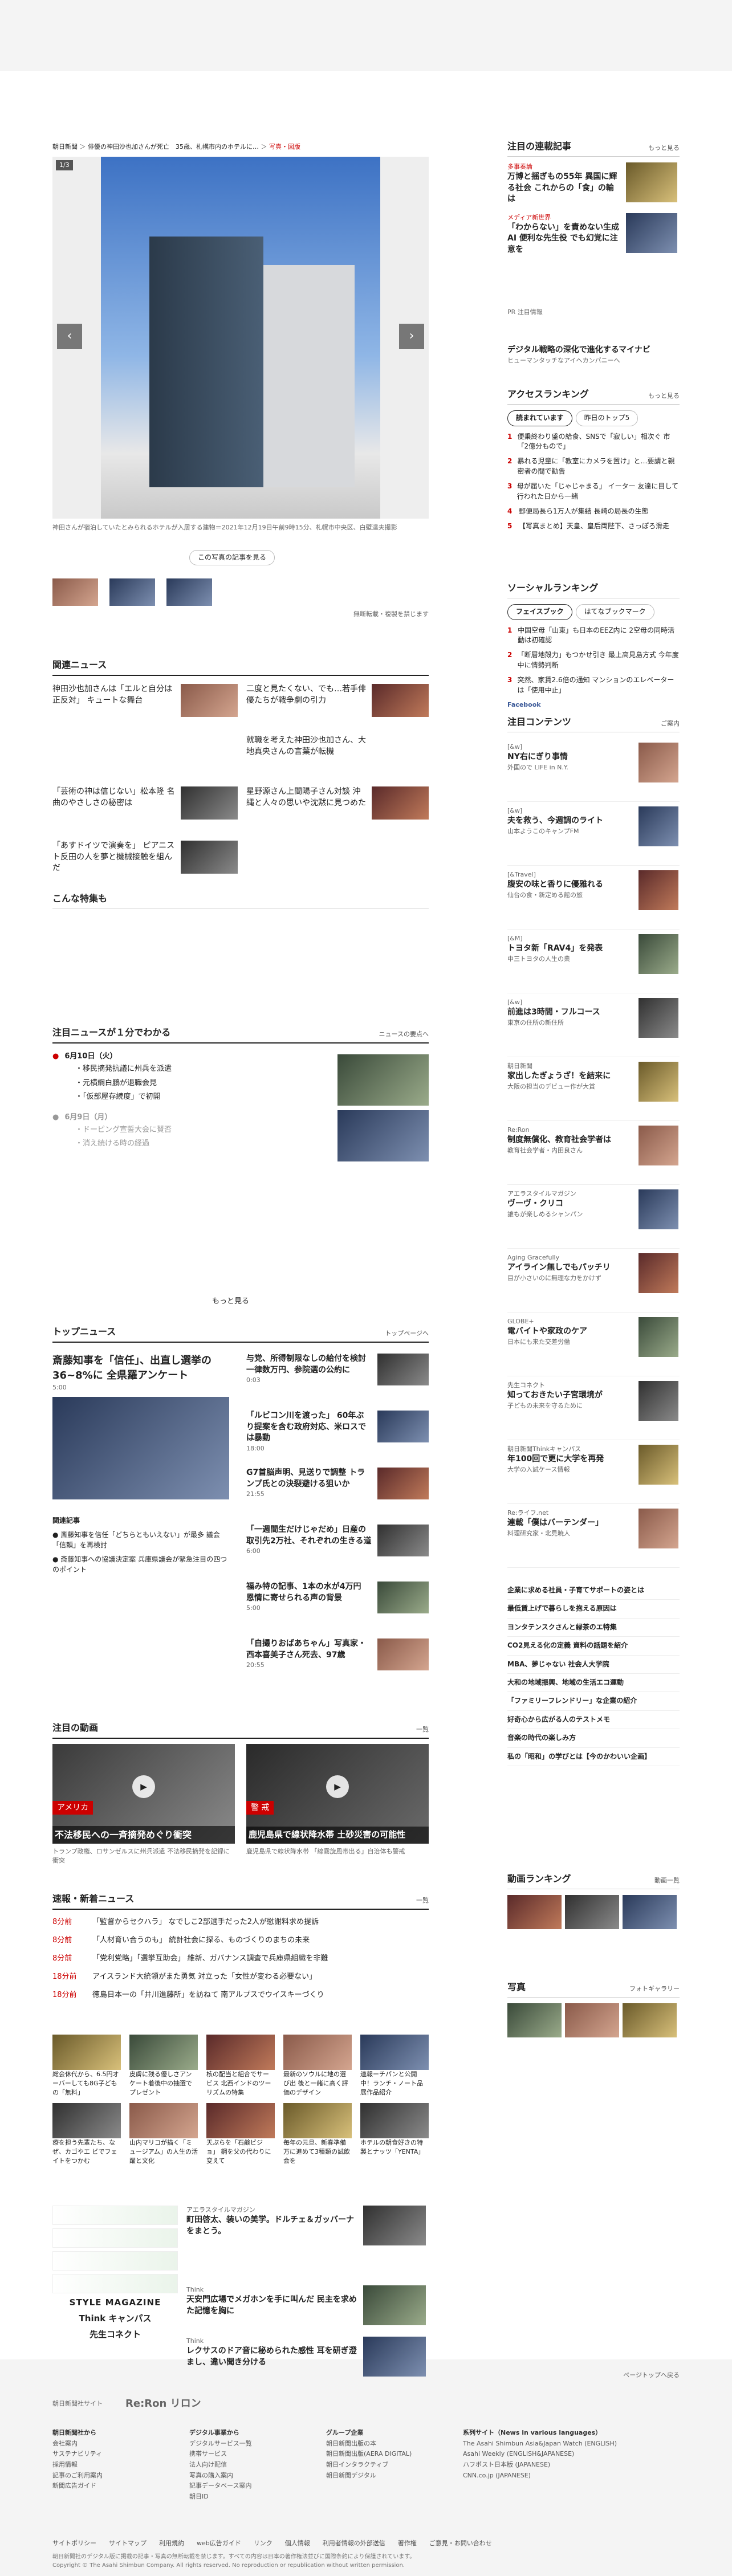  What do you see at coordinates (593, 466) in the screenshot?
I see `ranking-item: 2 暴れる児童に「教室にカメラを置け」と…要請と親密者の間で勧告` at bounding box center [593, 466].